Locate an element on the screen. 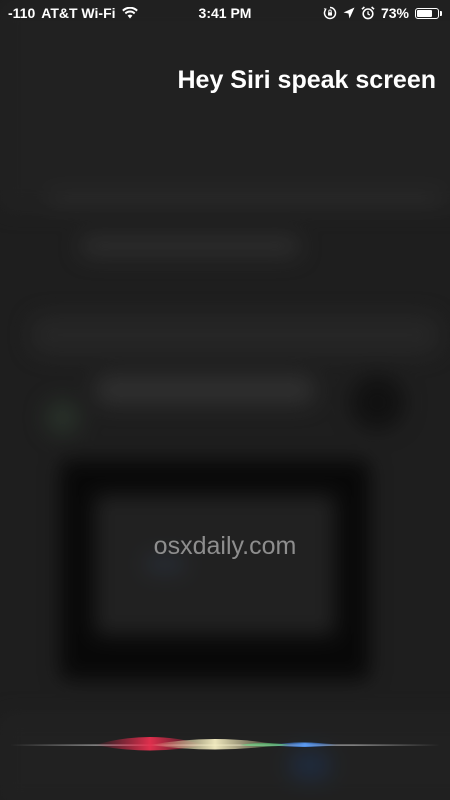 The width and height of the screenshot is (450, 800). location-arrow-icon is located at coordinates (349, 13).